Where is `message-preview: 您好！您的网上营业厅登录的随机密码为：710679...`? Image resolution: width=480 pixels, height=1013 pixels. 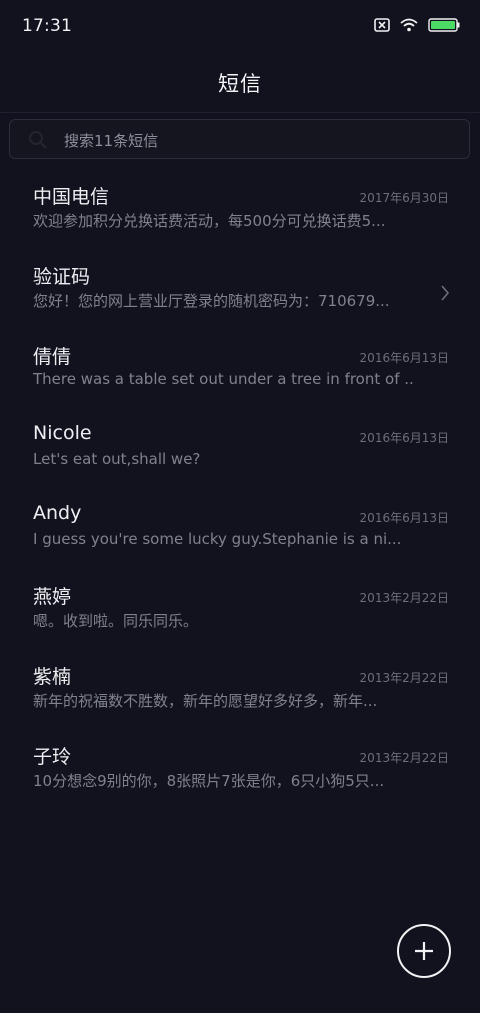 message-preview: 您好！您的网上营业厅登录的随机密码为：710679... is located at coordinates (211, 301).